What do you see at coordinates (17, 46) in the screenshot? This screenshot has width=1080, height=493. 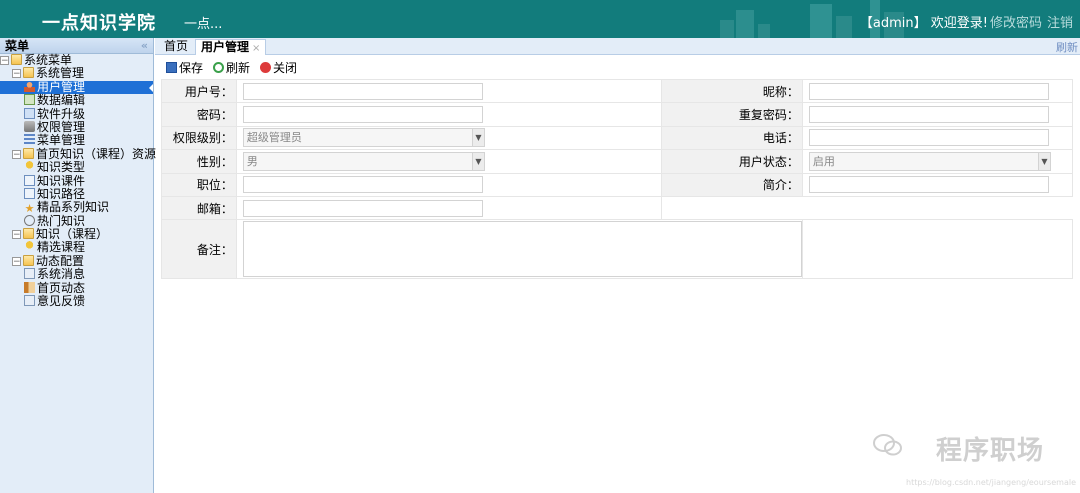 I see `sidebar-title-label: 菜单` at bounding box center [17, 46].